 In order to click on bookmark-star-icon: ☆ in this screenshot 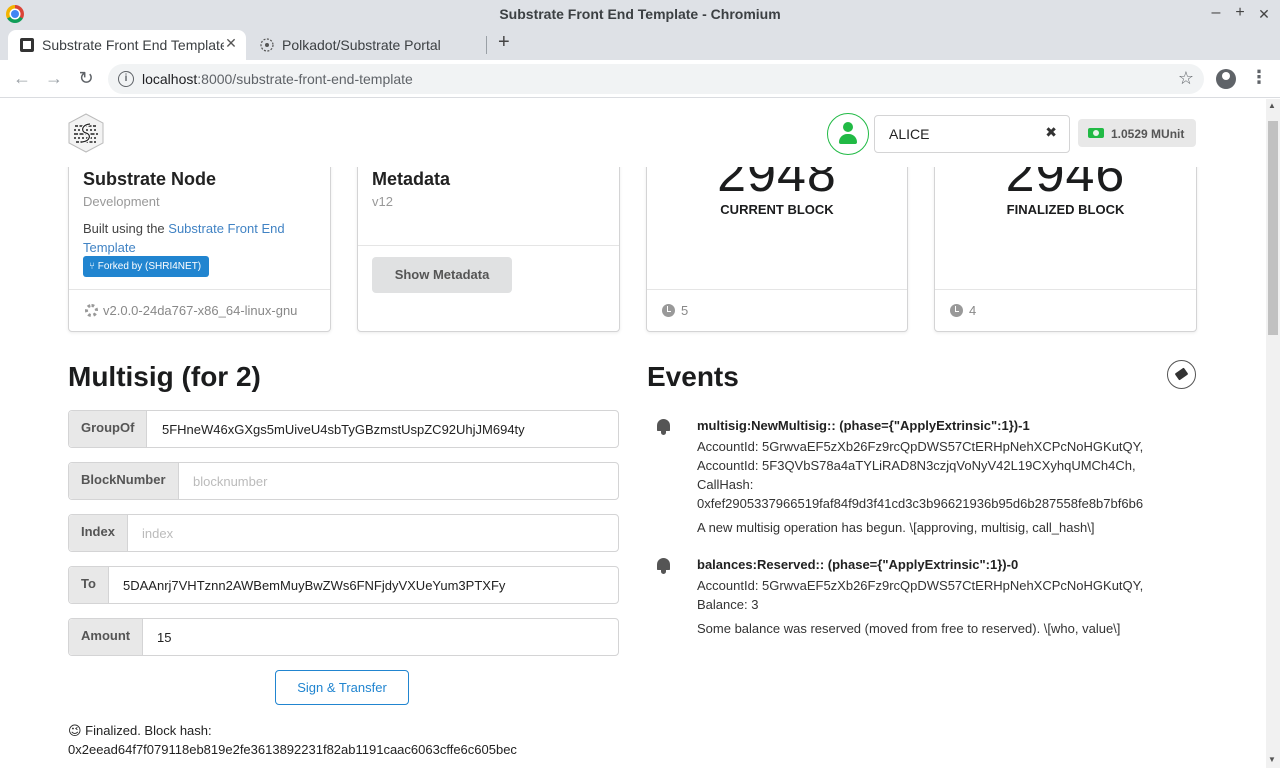, I will do `click(1186, 78)`.